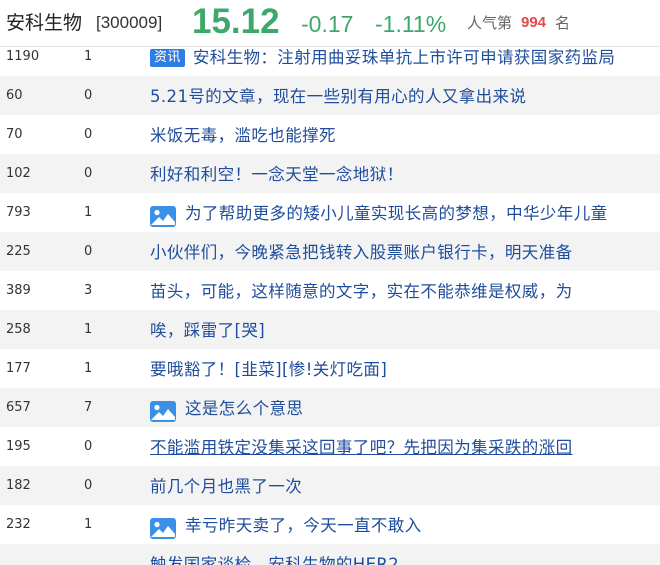 The image size is (660, 565). I want to click on read-count: 182, so click(18, 485).